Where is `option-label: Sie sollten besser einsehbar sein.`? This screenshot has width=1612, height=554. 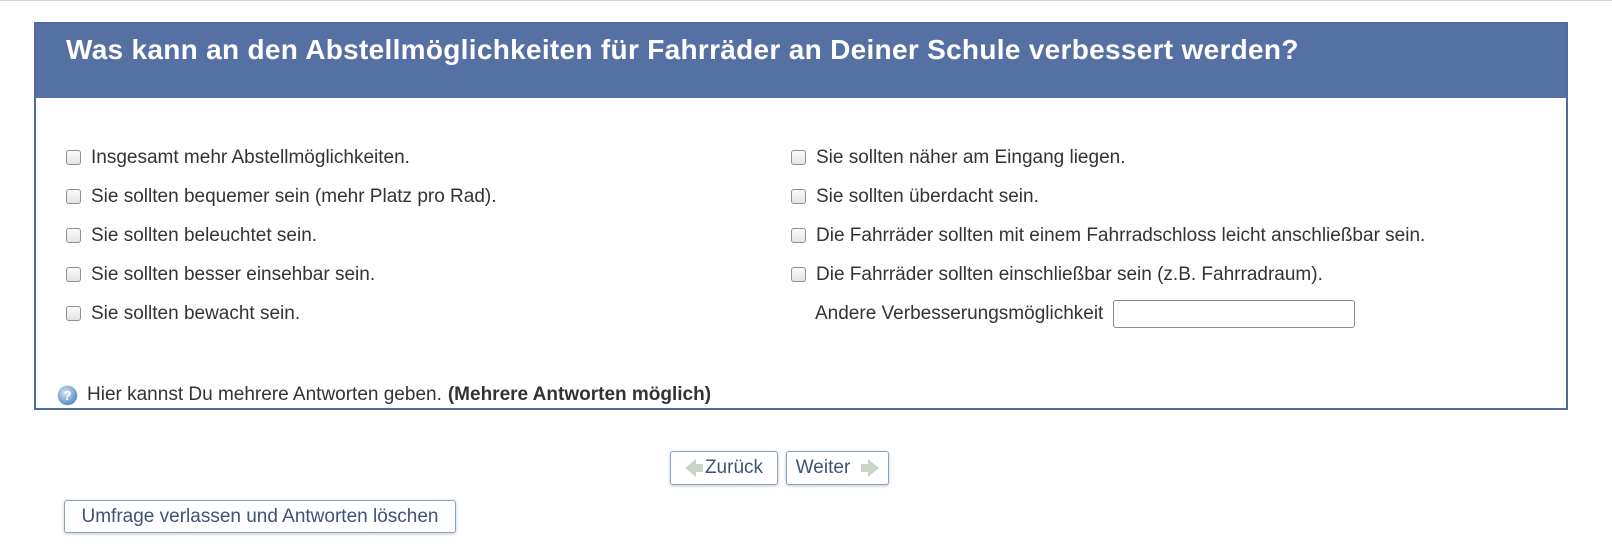 option-label: Sie sollten besser einsehbar sein. is located at coordinates (233, 275).